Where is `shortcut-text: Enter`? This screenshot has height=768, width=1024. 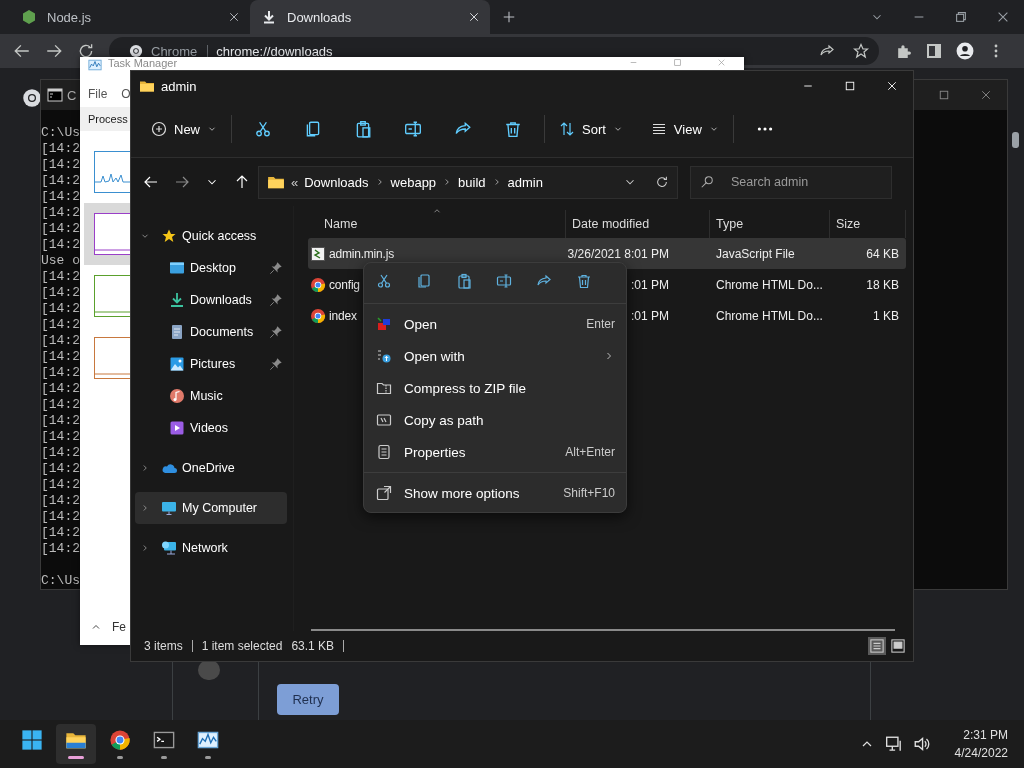 shortcut-text: Enter is located at coordinates (600, 324).